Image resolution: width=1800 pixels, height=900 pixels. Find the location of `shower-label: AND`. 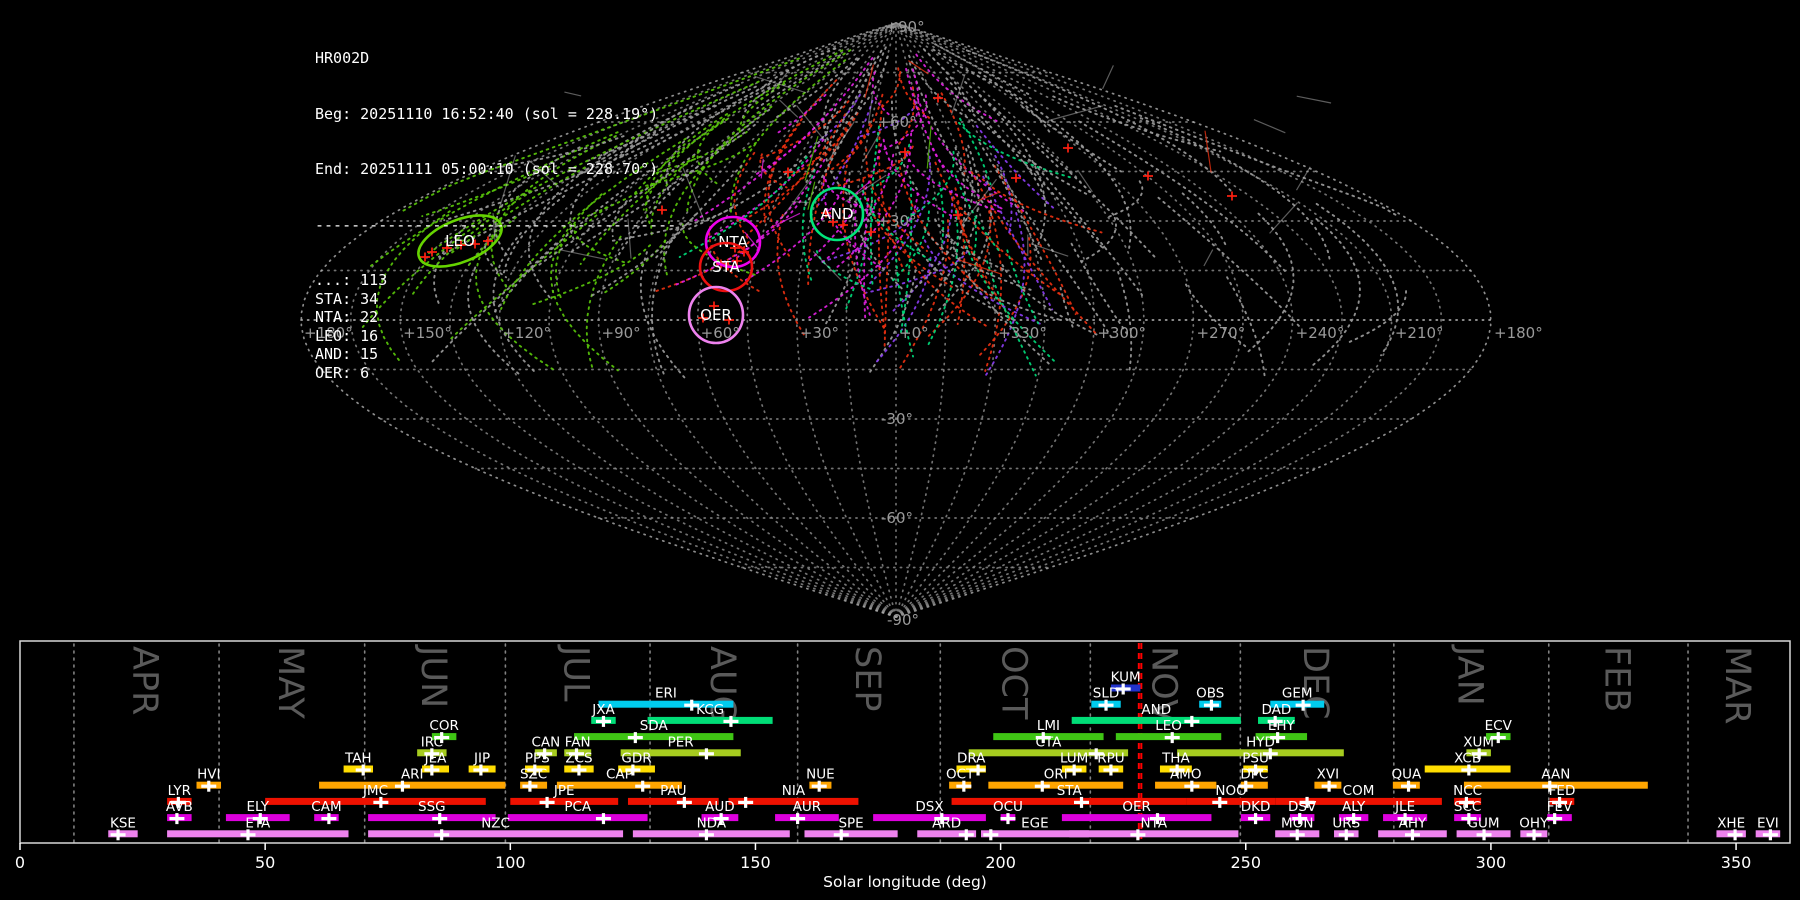

shower-label: AND is located at coordinates (1156, 710).